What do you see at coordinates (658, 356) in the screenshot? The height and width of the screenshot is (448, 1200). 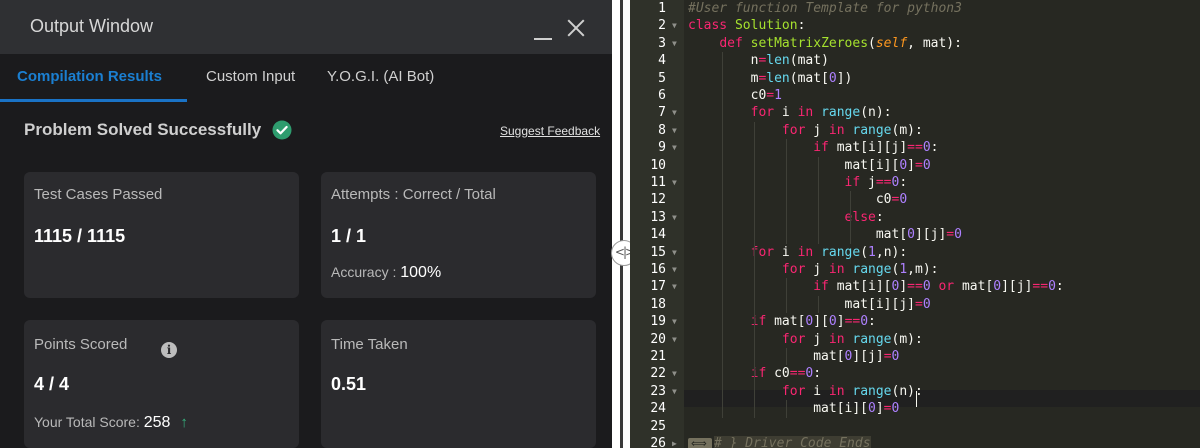 I see `line-number: 21` at bounding box center [658, 356].